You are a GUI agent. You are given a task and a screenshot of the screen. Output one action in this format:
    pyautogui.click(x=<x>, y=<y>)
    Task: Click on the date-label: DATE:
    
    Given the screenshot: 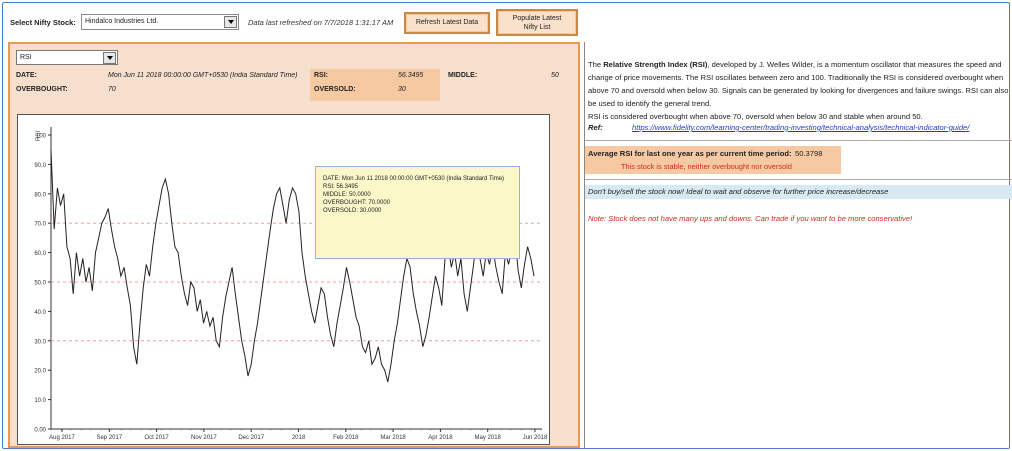 What is the action you would take?
    pyautogui.click(x=26, y=75)
    